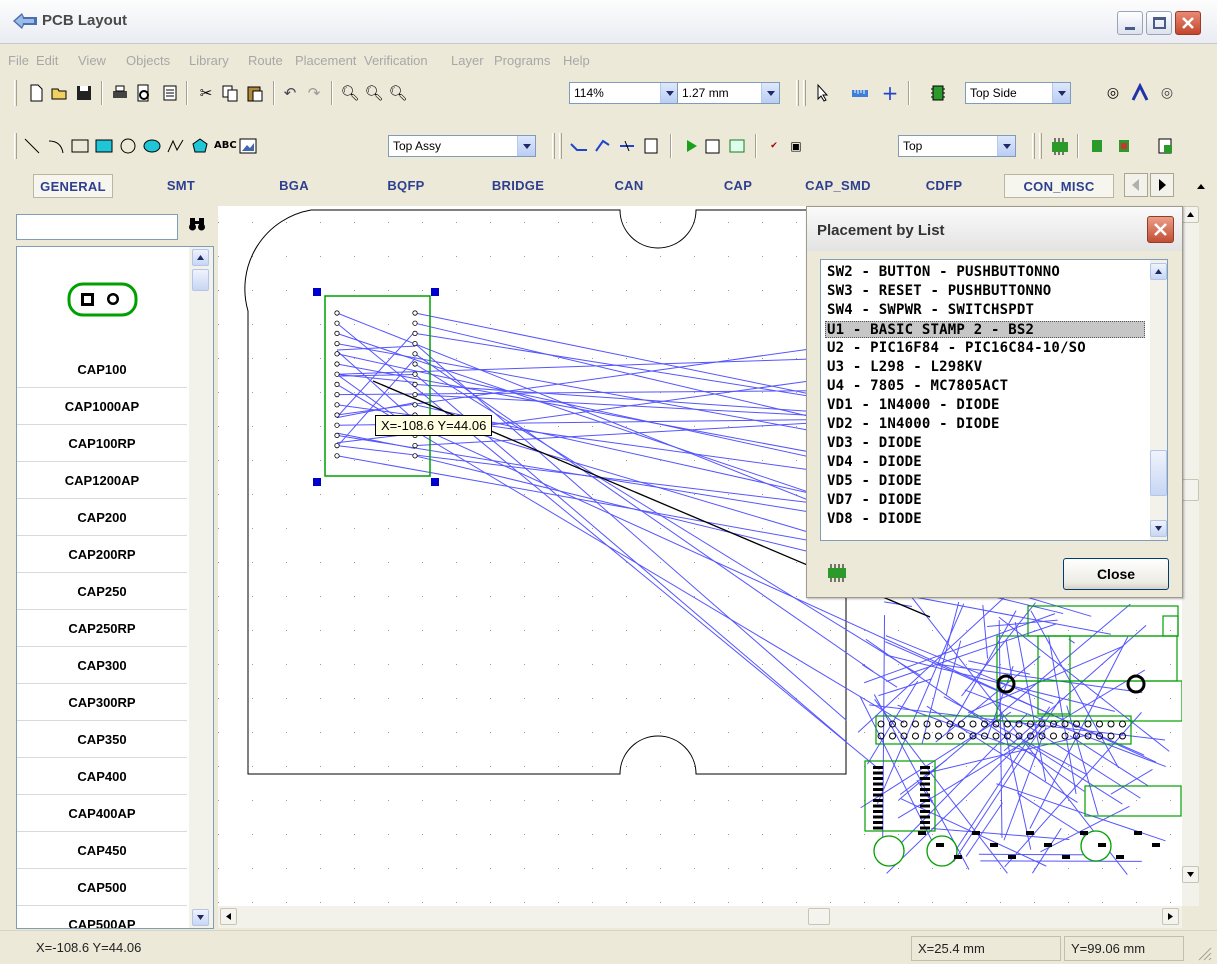 The width and height of the screenshot is (1217, 964). What do you see at coordinates (102, 887) in the screenshot?
I see `list-item: CAP500` at bounding box center [102, 887].